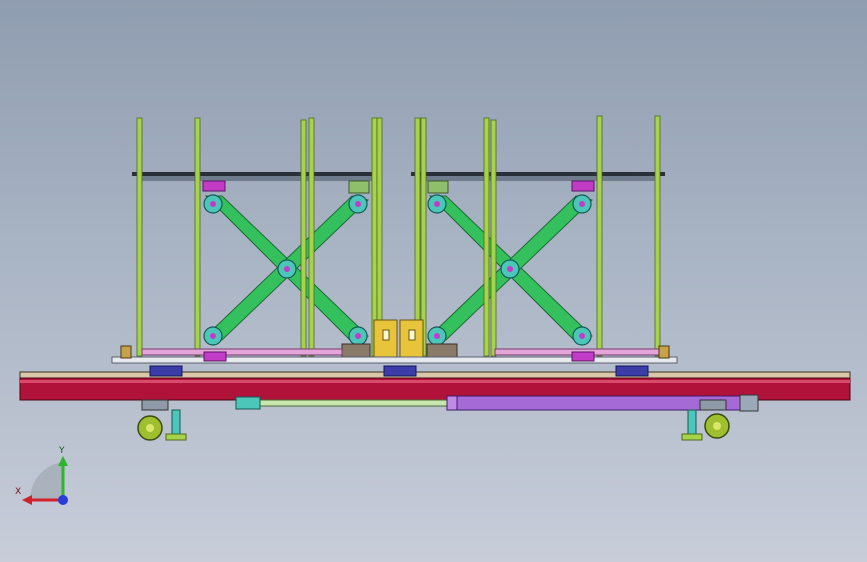  What do you see at coordinates (63, 500) in the screenshot?
I see `z-axis-dot` at bounding box center [63, 500].